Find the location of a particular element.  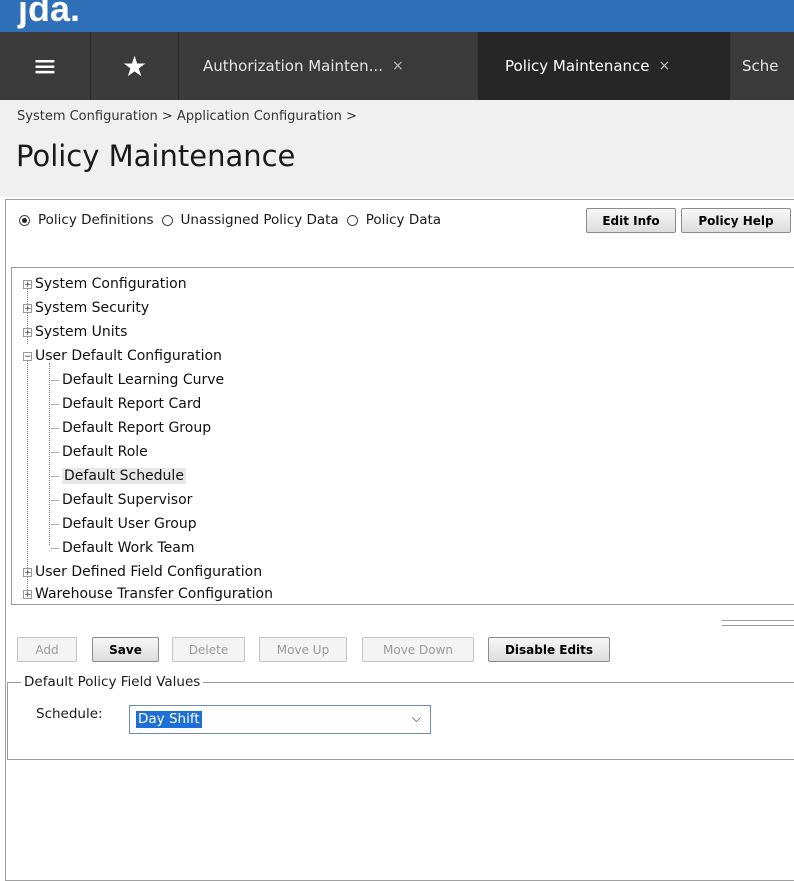

tree-item-label: Default Learning Curve is located at coordinates (143, 380).